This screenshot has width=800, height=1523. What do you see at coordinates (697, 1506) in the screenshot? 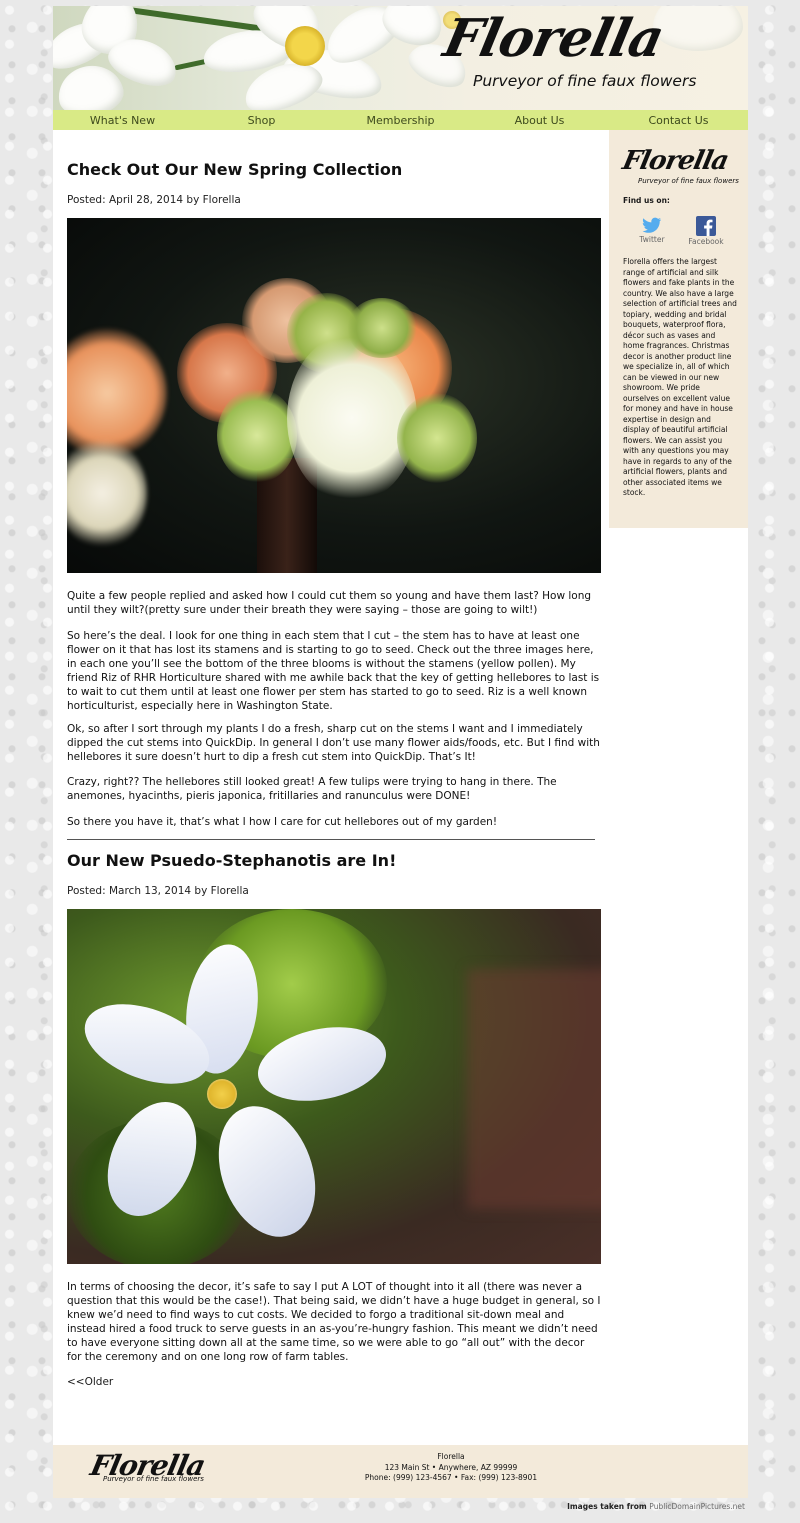
I see `image-credit-link: PublicDomainPictures.net` at bounding box center [697, 1506].